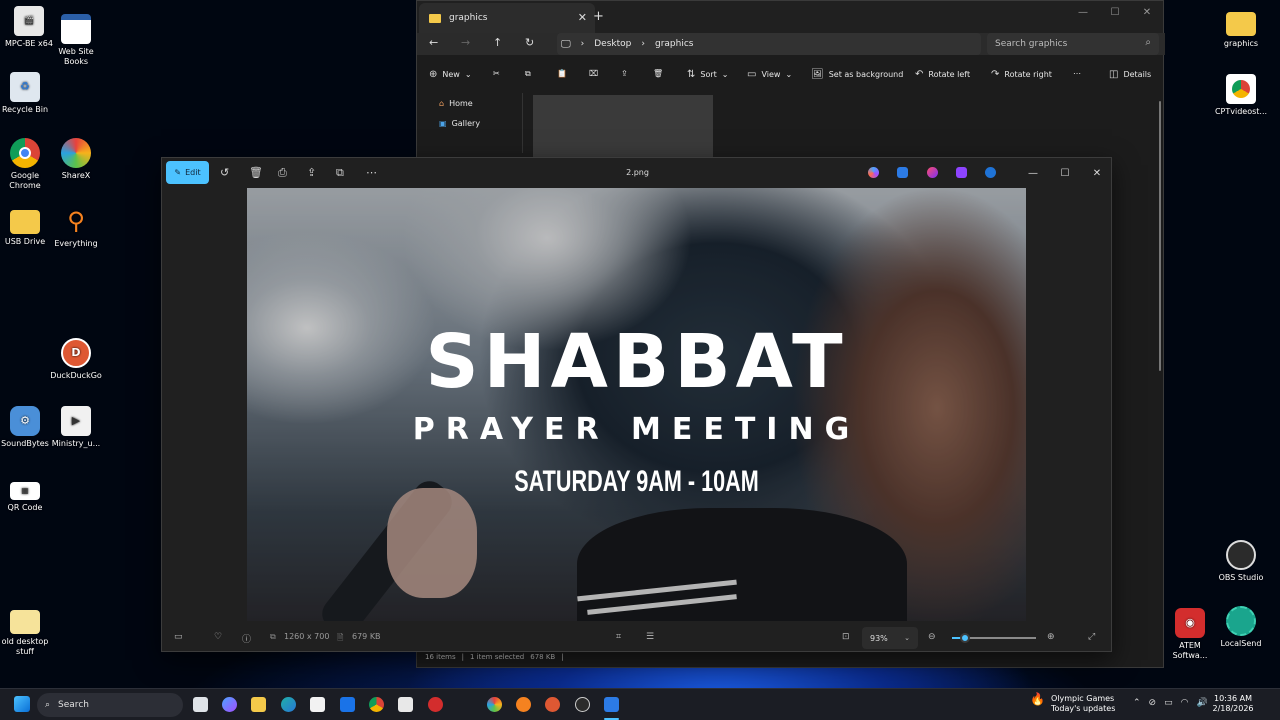 This screenshot has width=1280, height=720. What do you see at coordinates (465, 42) in the screenshot?
I see `forward-arrow-icon: →` at bounding box center [465, 42].